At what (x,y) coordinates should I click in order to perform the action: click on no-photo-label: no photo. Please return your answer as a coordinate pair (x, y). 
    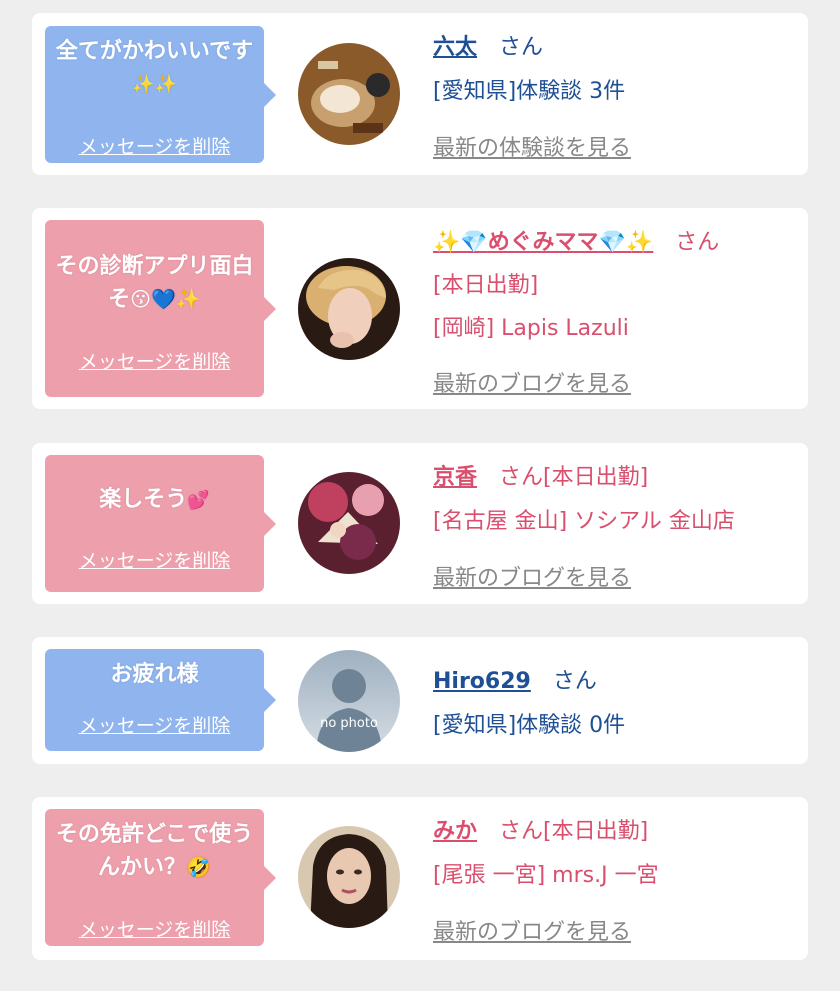
    Looking at the image, I should click on (349, 723).